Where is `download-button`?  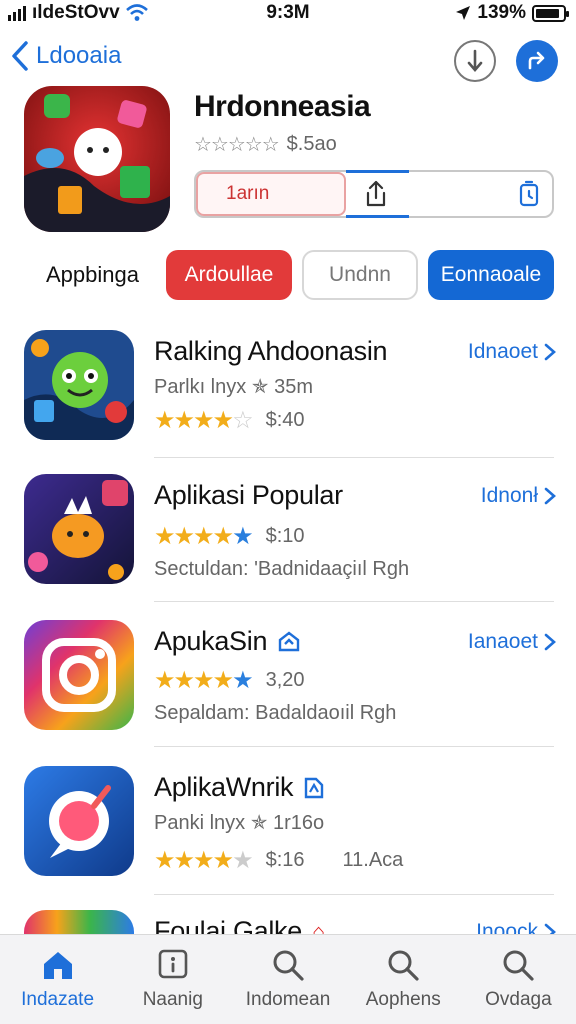 download-button is located at coordinates (475, 61).